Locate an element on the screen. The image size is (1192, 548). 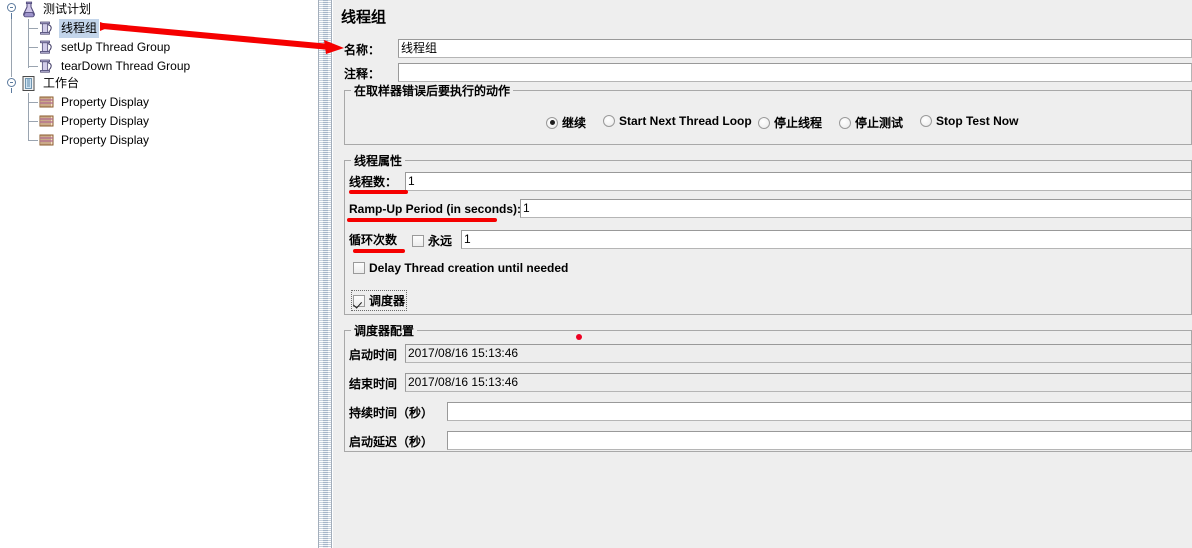
delay-thread-creation-checkbox: Delay Thread creation until needed is located at coordinates (460, 268).